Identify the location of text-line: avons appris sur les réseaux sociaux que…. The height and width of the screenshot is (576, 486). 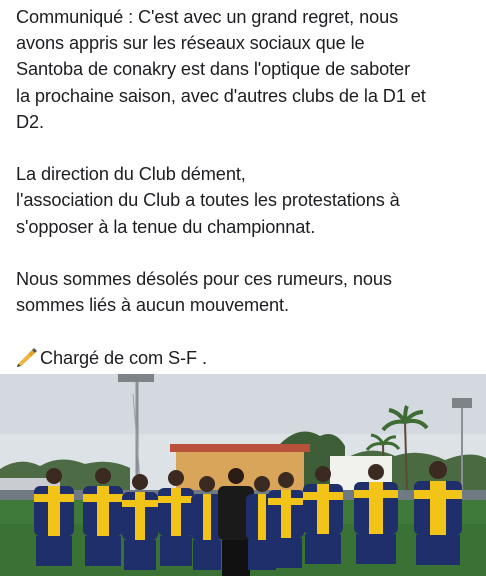
(190, 43).